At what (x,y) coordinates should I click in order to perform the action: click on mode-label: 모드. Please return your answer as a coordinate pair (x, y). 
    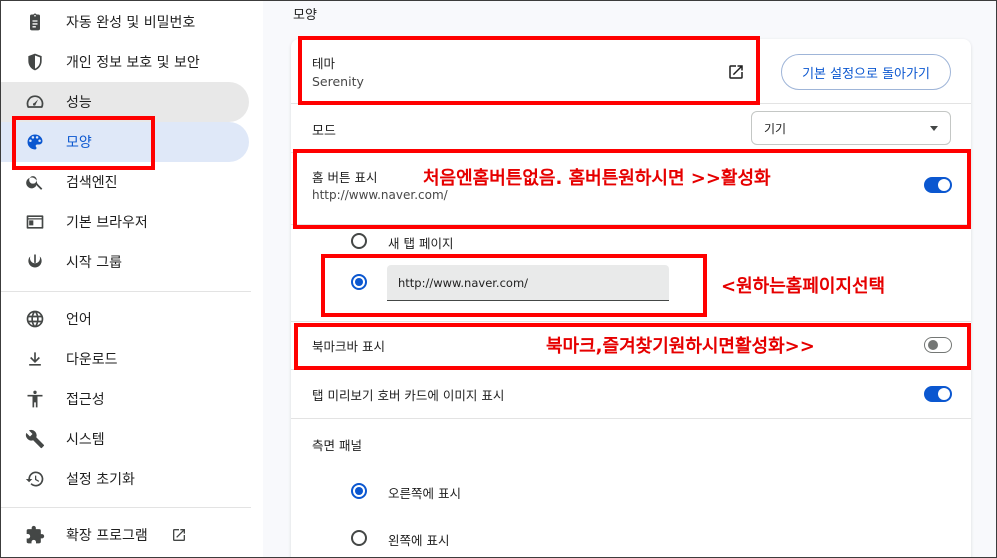
    Looking at the image, I should click on (324, 131).